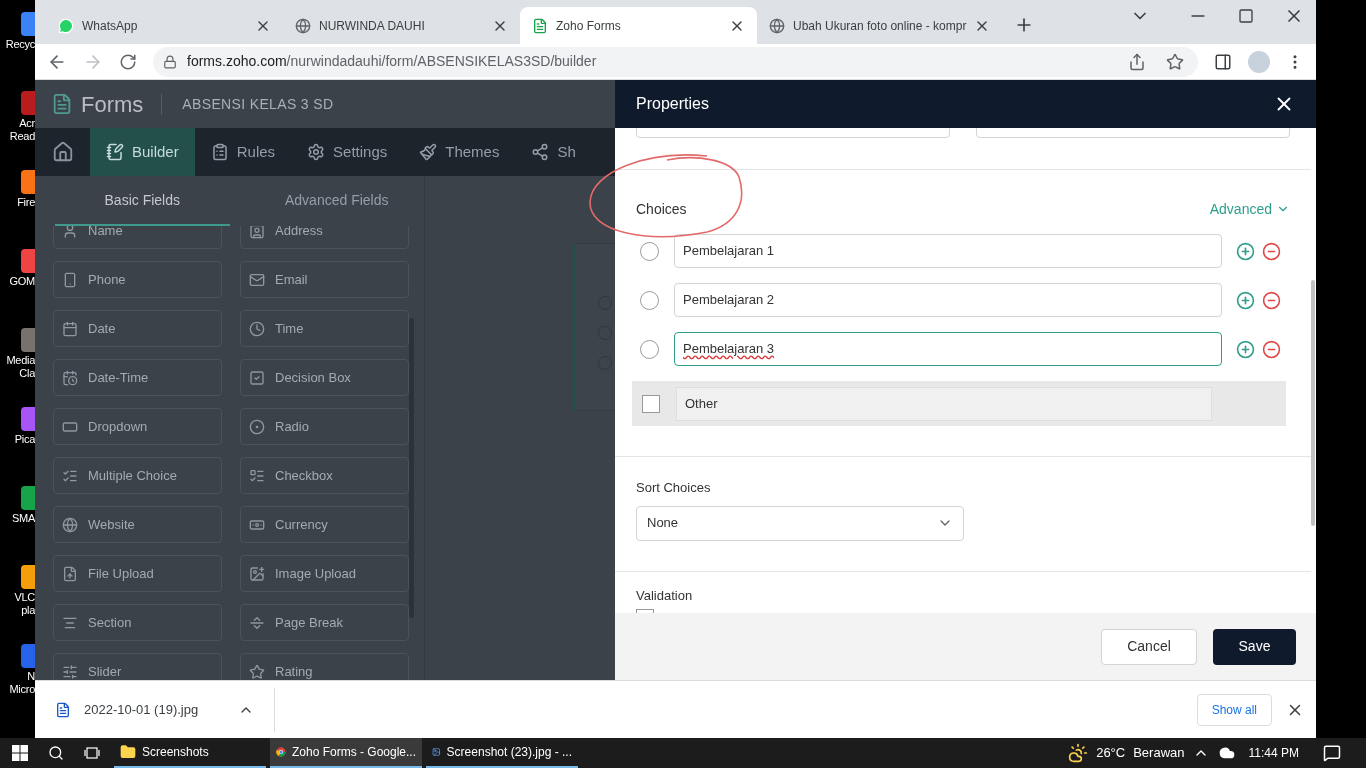 The width and height of the screenshot is (1366, 768). I want to click on nav-tab: Builder, so click(142, 152).